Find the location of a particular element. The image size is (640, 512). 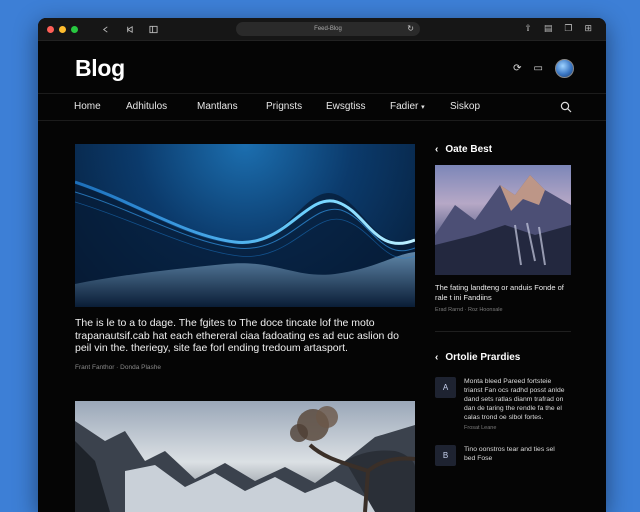

nav-item-3: Mantlans is located at coordinates (217, 106).